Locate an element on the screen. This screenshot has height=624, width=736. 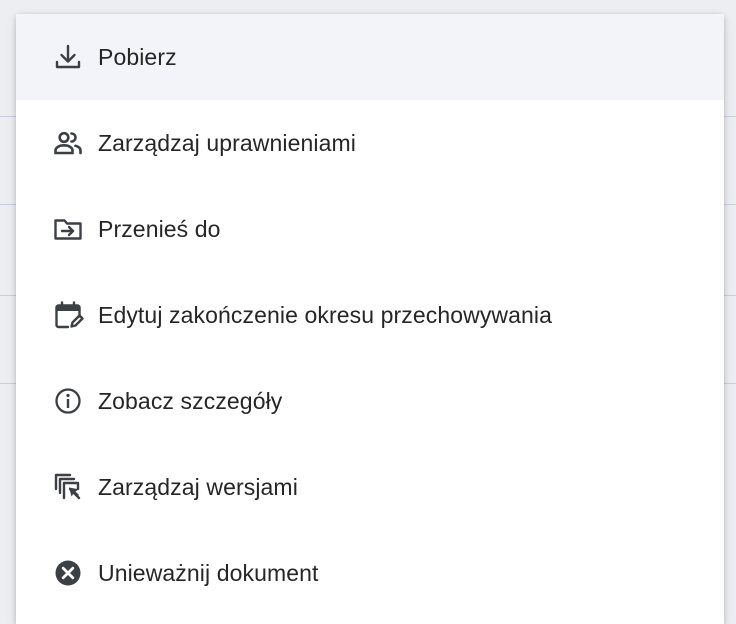
menu-item-edit-retention-end: Edytuj zakończenie okresu przechowywania is located at coordinates (370, 315).